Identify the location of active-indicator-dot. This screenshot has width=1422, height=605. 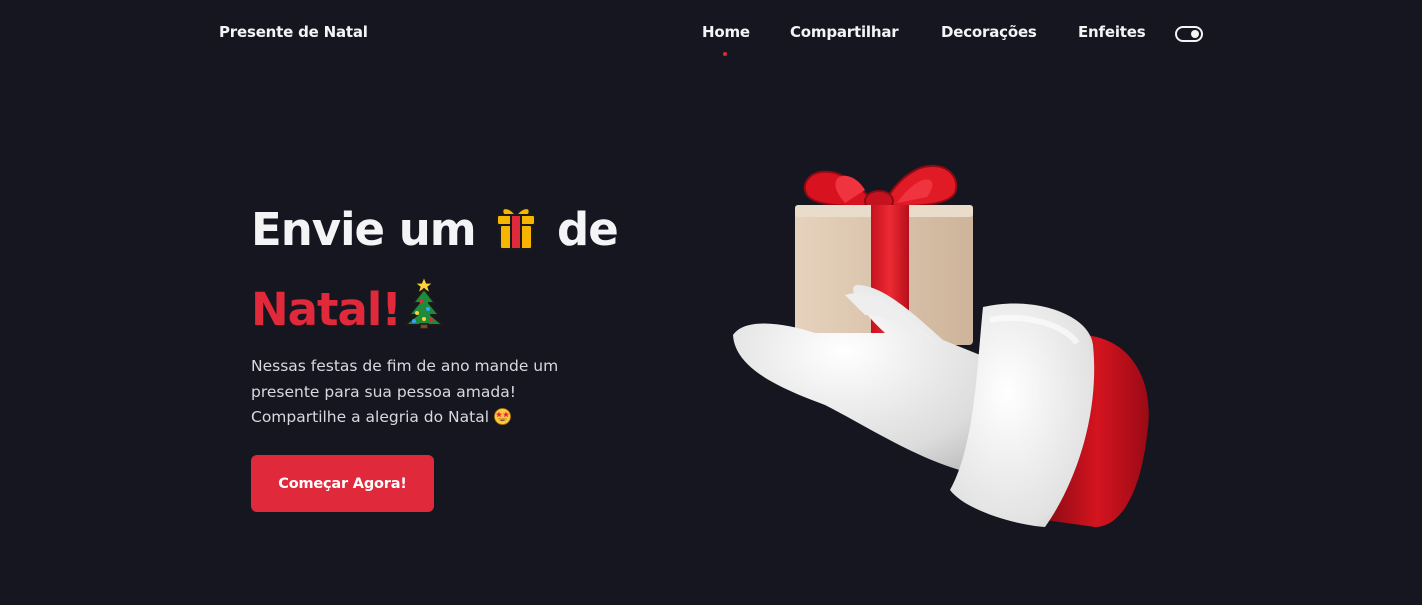
(725, 54).